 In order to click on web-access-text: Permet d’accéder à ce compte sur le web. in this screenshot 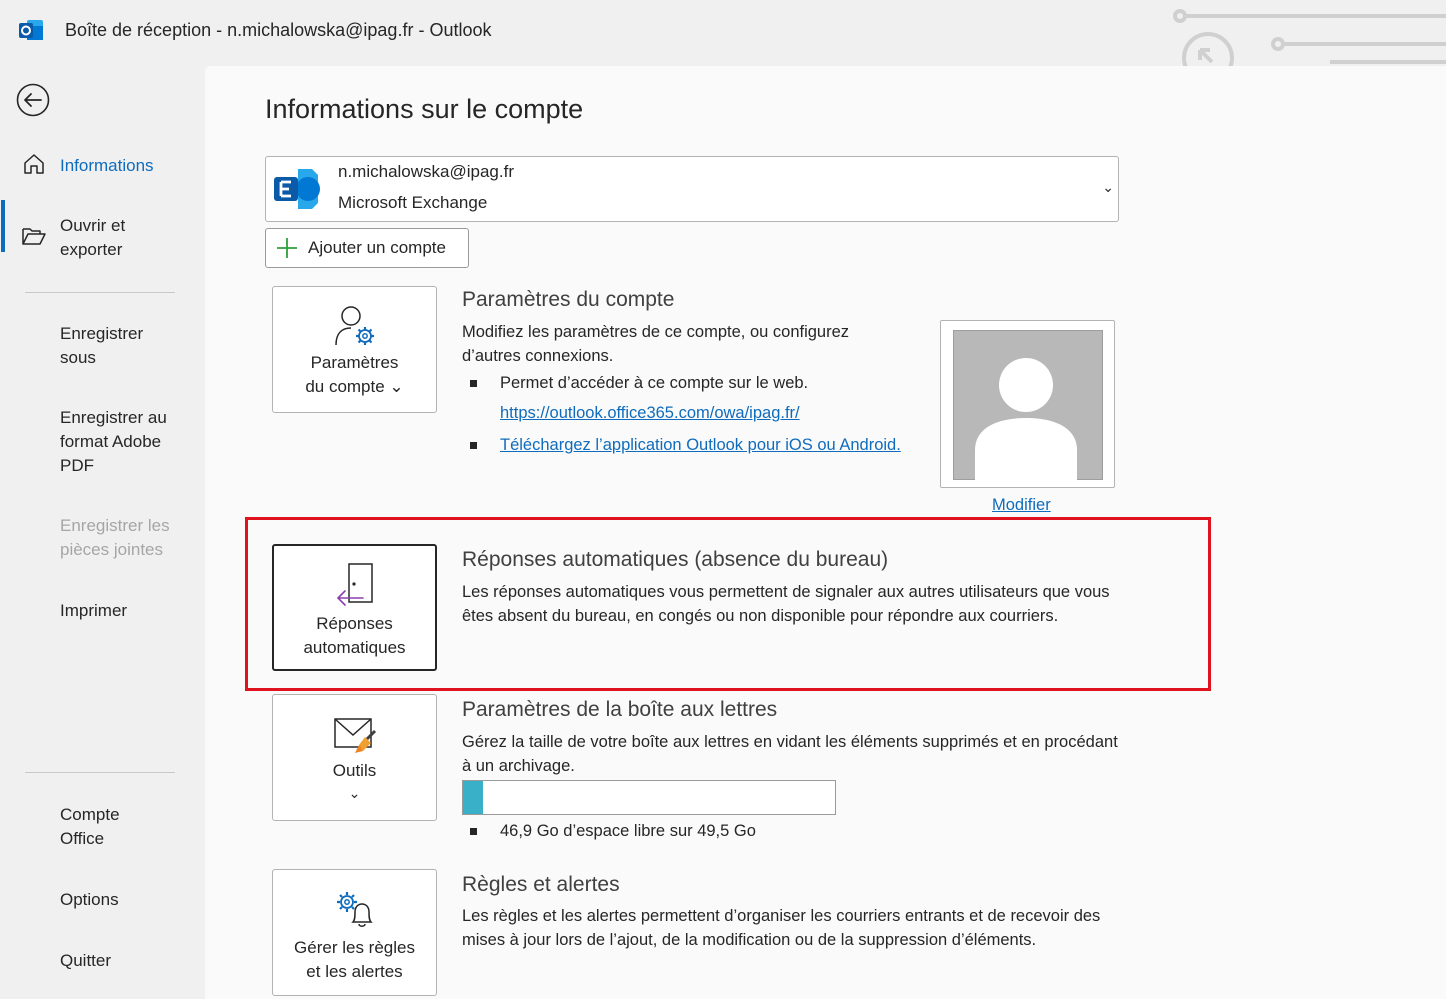, I will do `click(654, 383)`.